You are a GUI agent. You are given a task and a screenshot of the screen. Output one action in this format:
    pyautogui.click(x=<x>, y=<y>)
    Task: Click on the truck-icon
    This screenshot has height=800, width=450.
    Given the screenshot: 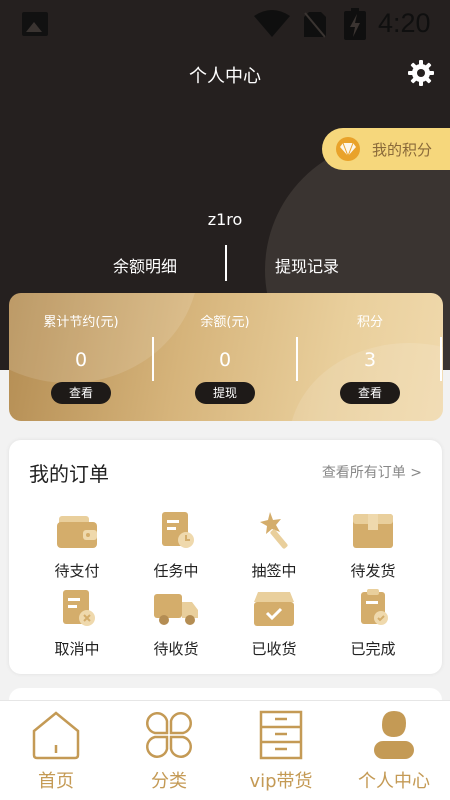 What is the action you would take?
    pyautogui.click(x=176, y=609)
    